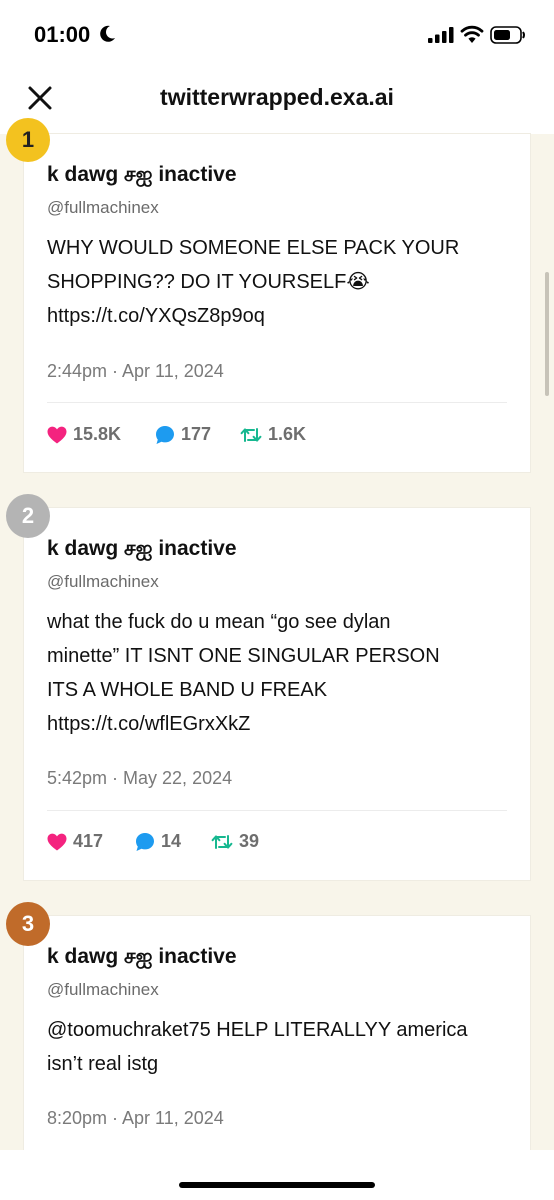  I want to click on tweet-timestamp: 8:20pm · Apr 11, 2024, so click(135, 1118).